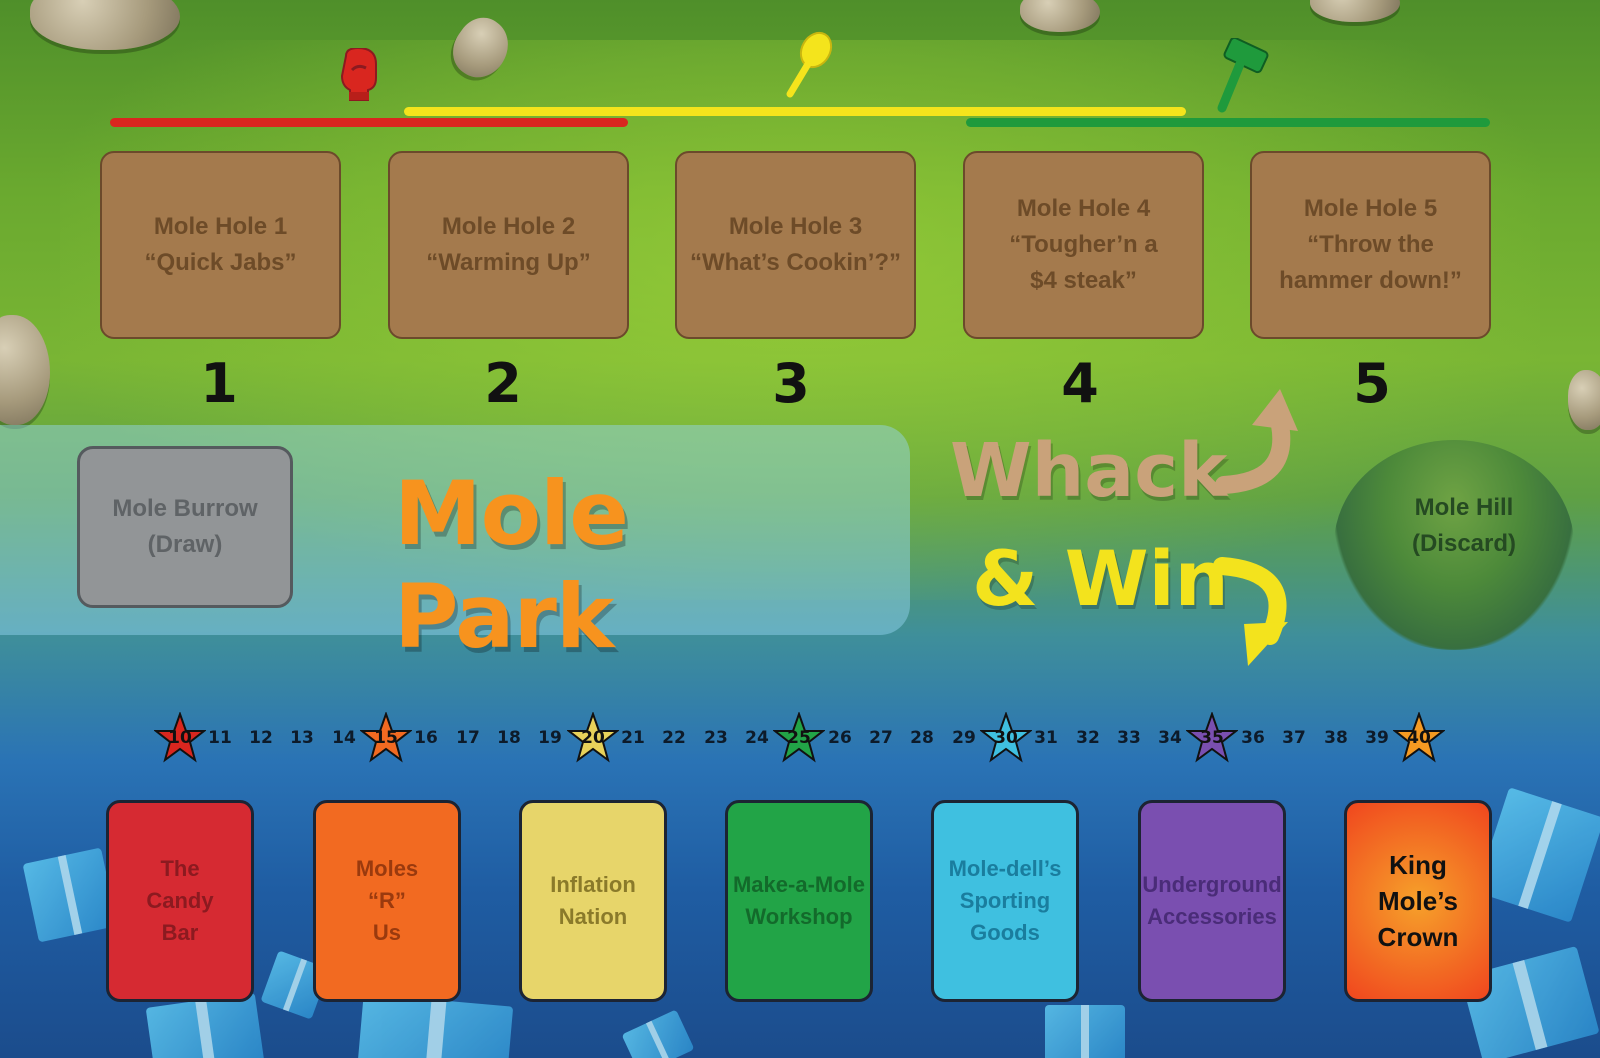 This screenshot has height=1058, width=1600. Describe the element at coordinates (1083, 245) in the screenshot. I see `mole-hole-card-4: Mole Hole 4 “Tougher’n a $4 steak”` at that location.